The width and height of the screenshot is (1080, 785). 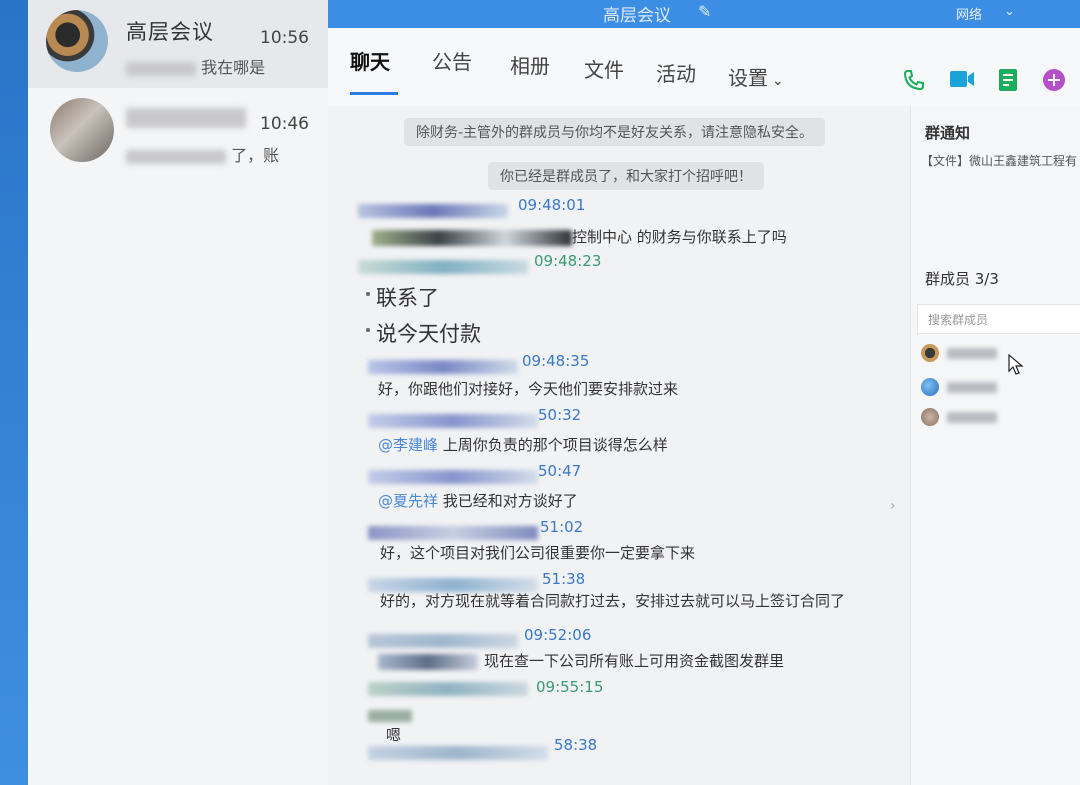 What do you see at coordinates (626, 176) in the screenshot?
I see `system-notice: 你已经是群成员了，和大家打个招呼吧！` at bounding box center [626, 176].